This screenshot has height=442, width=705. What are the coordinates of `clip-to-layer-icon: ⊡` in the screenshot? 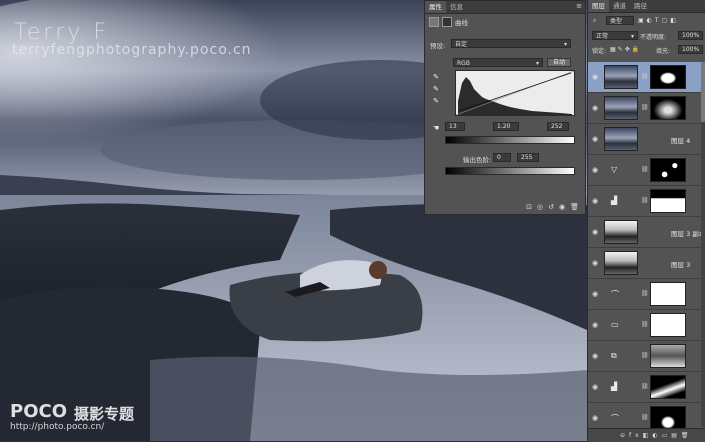 It's located at (529, 207).